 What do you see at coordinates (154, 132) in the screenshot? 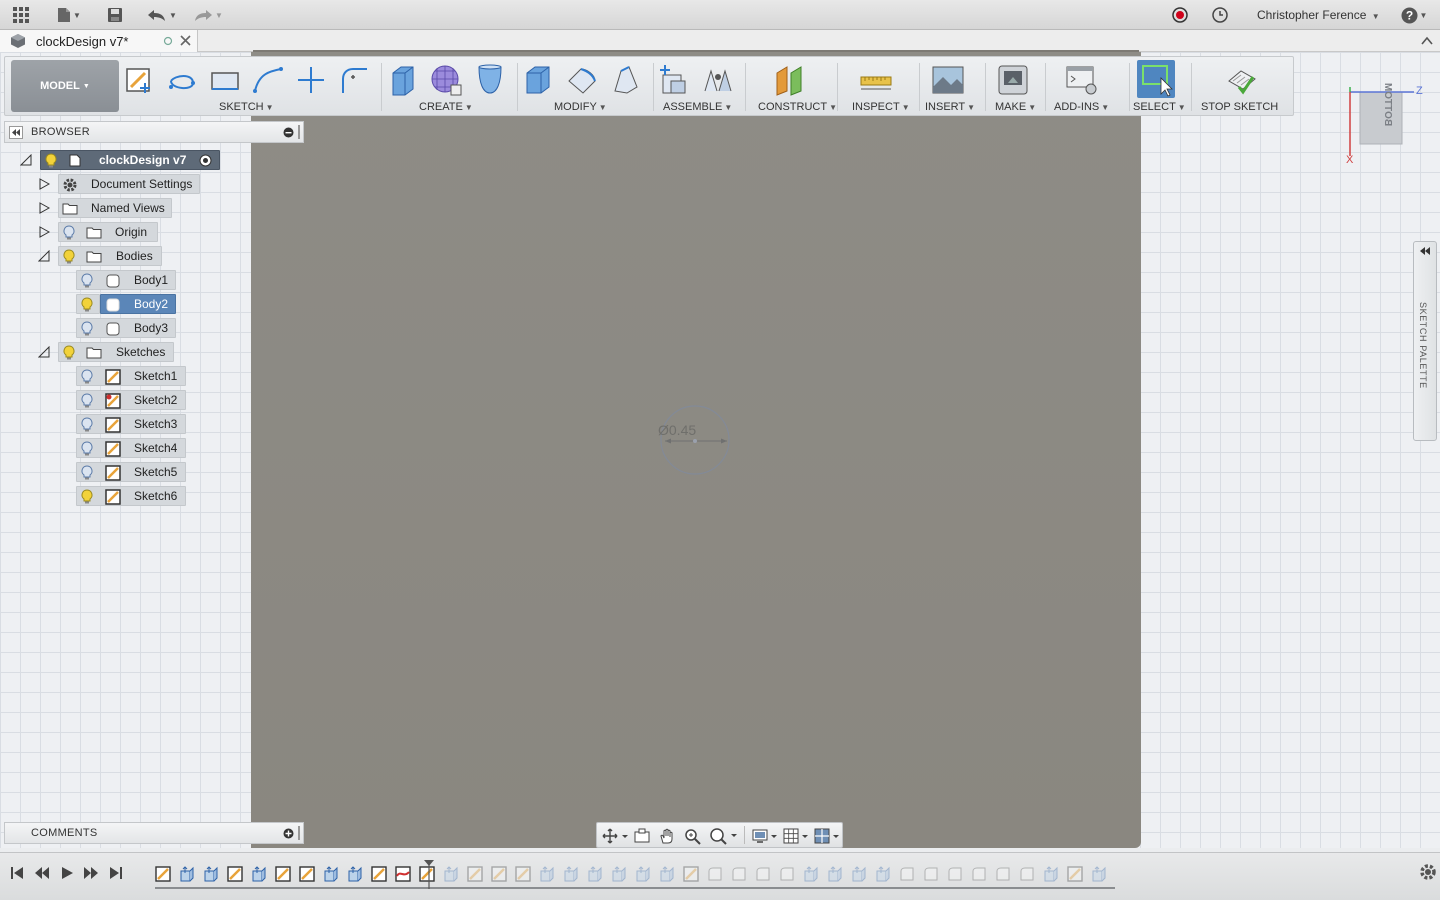
I see `browser-panel-header: BROWSER` at bounding box center [154, 132].